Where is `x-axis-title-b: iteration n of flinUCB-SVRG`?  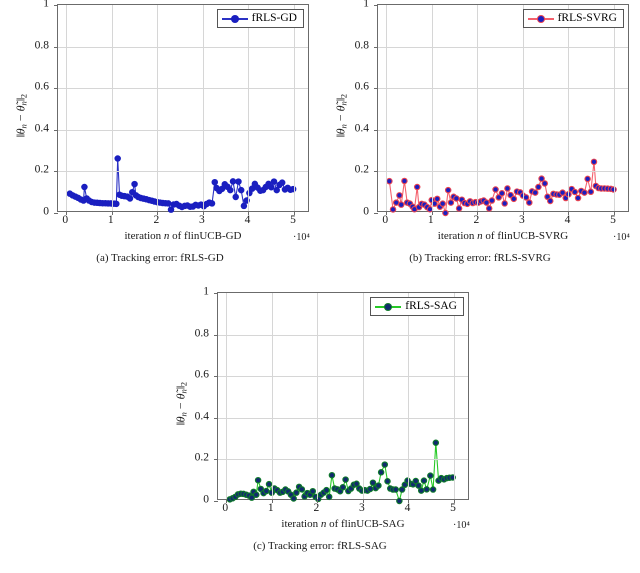
x-axis-title-b: iteration n of flinUCB-SVRG is located at coordinates (503, 236).